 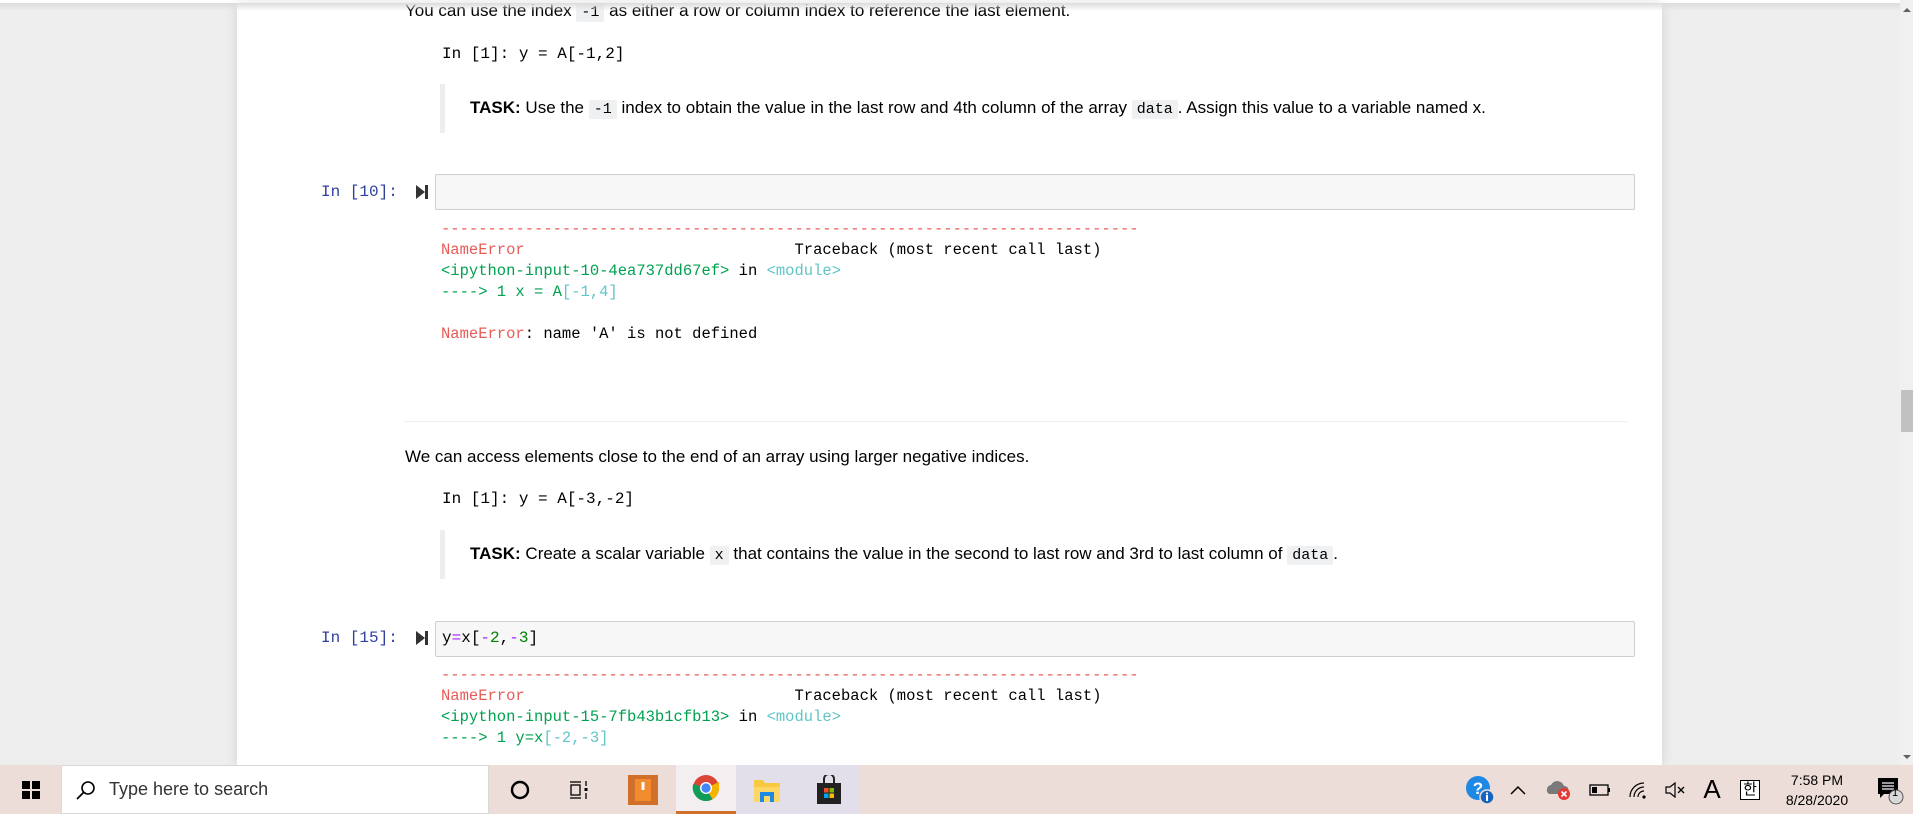 What do you see at coordinates (538, 499) in the screenshot?
I see `example-code-2: In [1]: y = A[-3,-2]` at bounding box center [538, 499].